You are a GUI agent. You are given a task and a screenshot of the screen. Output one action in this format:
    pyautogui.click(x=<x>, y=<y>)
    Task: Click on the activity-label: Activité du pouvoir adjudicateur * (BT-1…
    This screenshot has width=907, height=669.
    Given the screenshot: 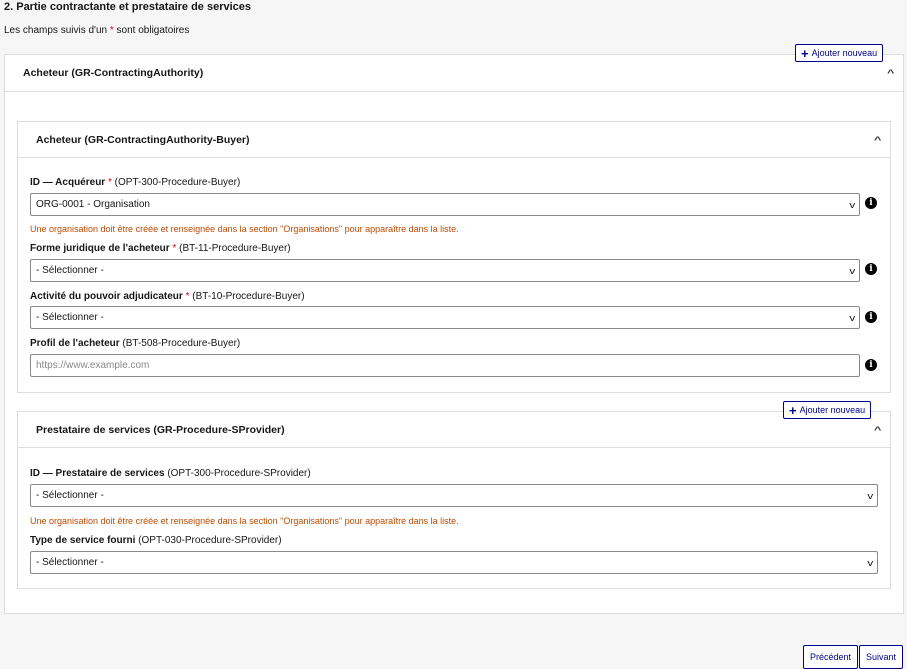 What is the action you would take?
    pyautogui.click(x=167, y=296)
    